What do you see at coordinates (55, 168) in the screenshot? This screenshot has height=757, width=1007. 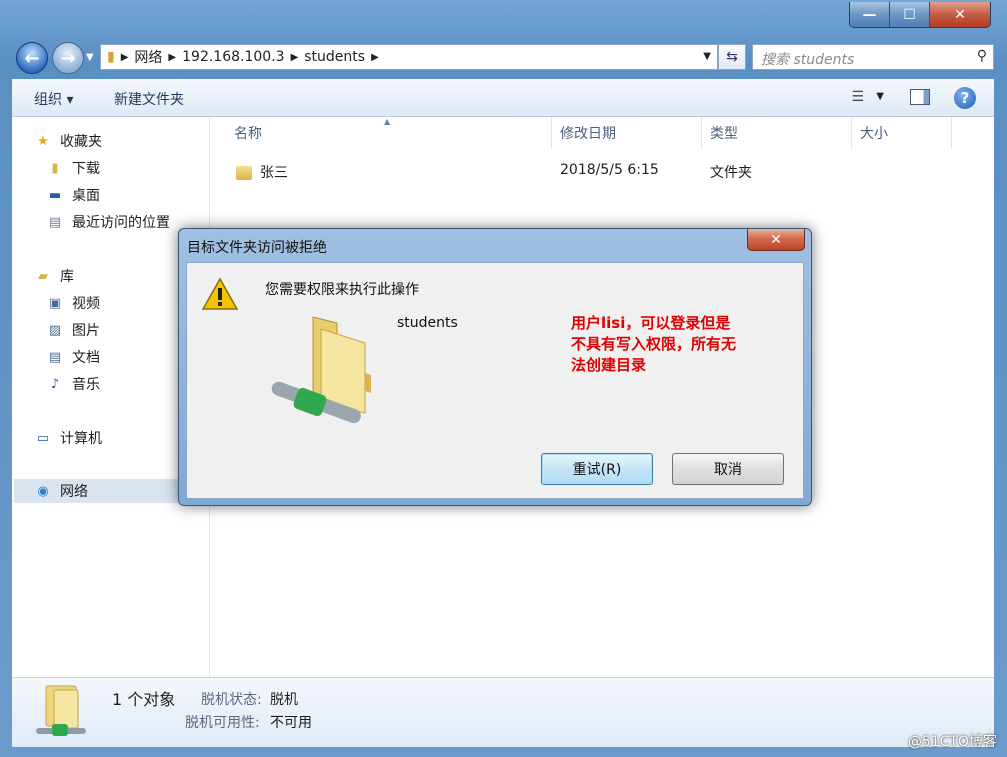 I see `downloads-folder-icon: ▮` at bounding box center [55, 168].